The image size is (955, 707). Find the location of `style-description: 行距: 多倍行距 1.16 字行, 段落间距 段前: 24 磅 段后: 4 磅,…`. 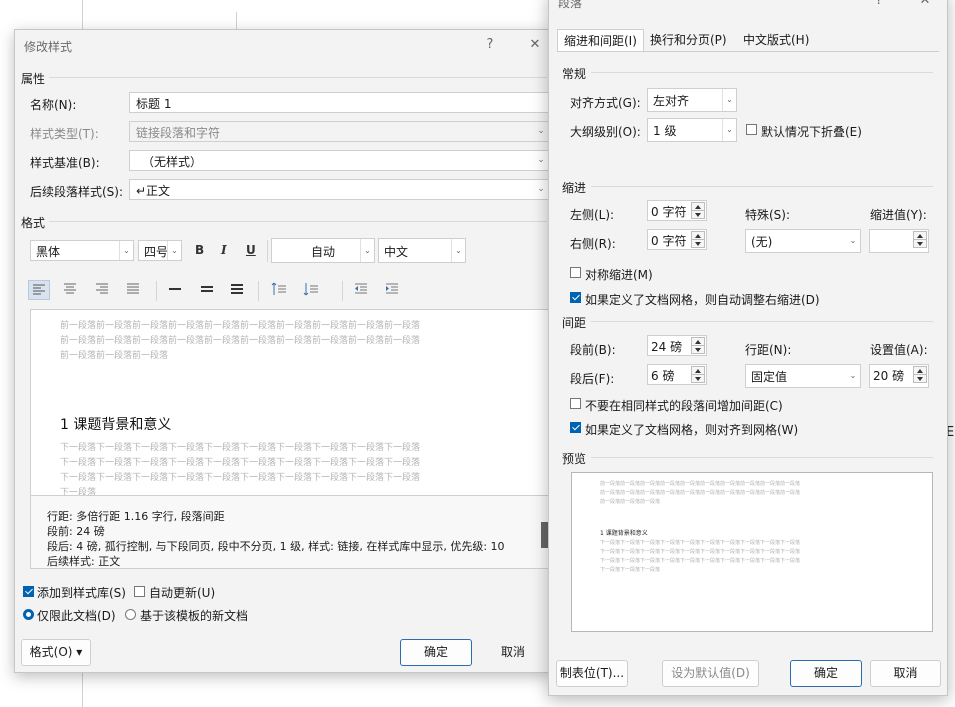

style-description: 行距: 多倍行距 1.16 字行, 段落间距 段前: 24 磅 段后: 4 磅,… is located at coordinates (289, 532).